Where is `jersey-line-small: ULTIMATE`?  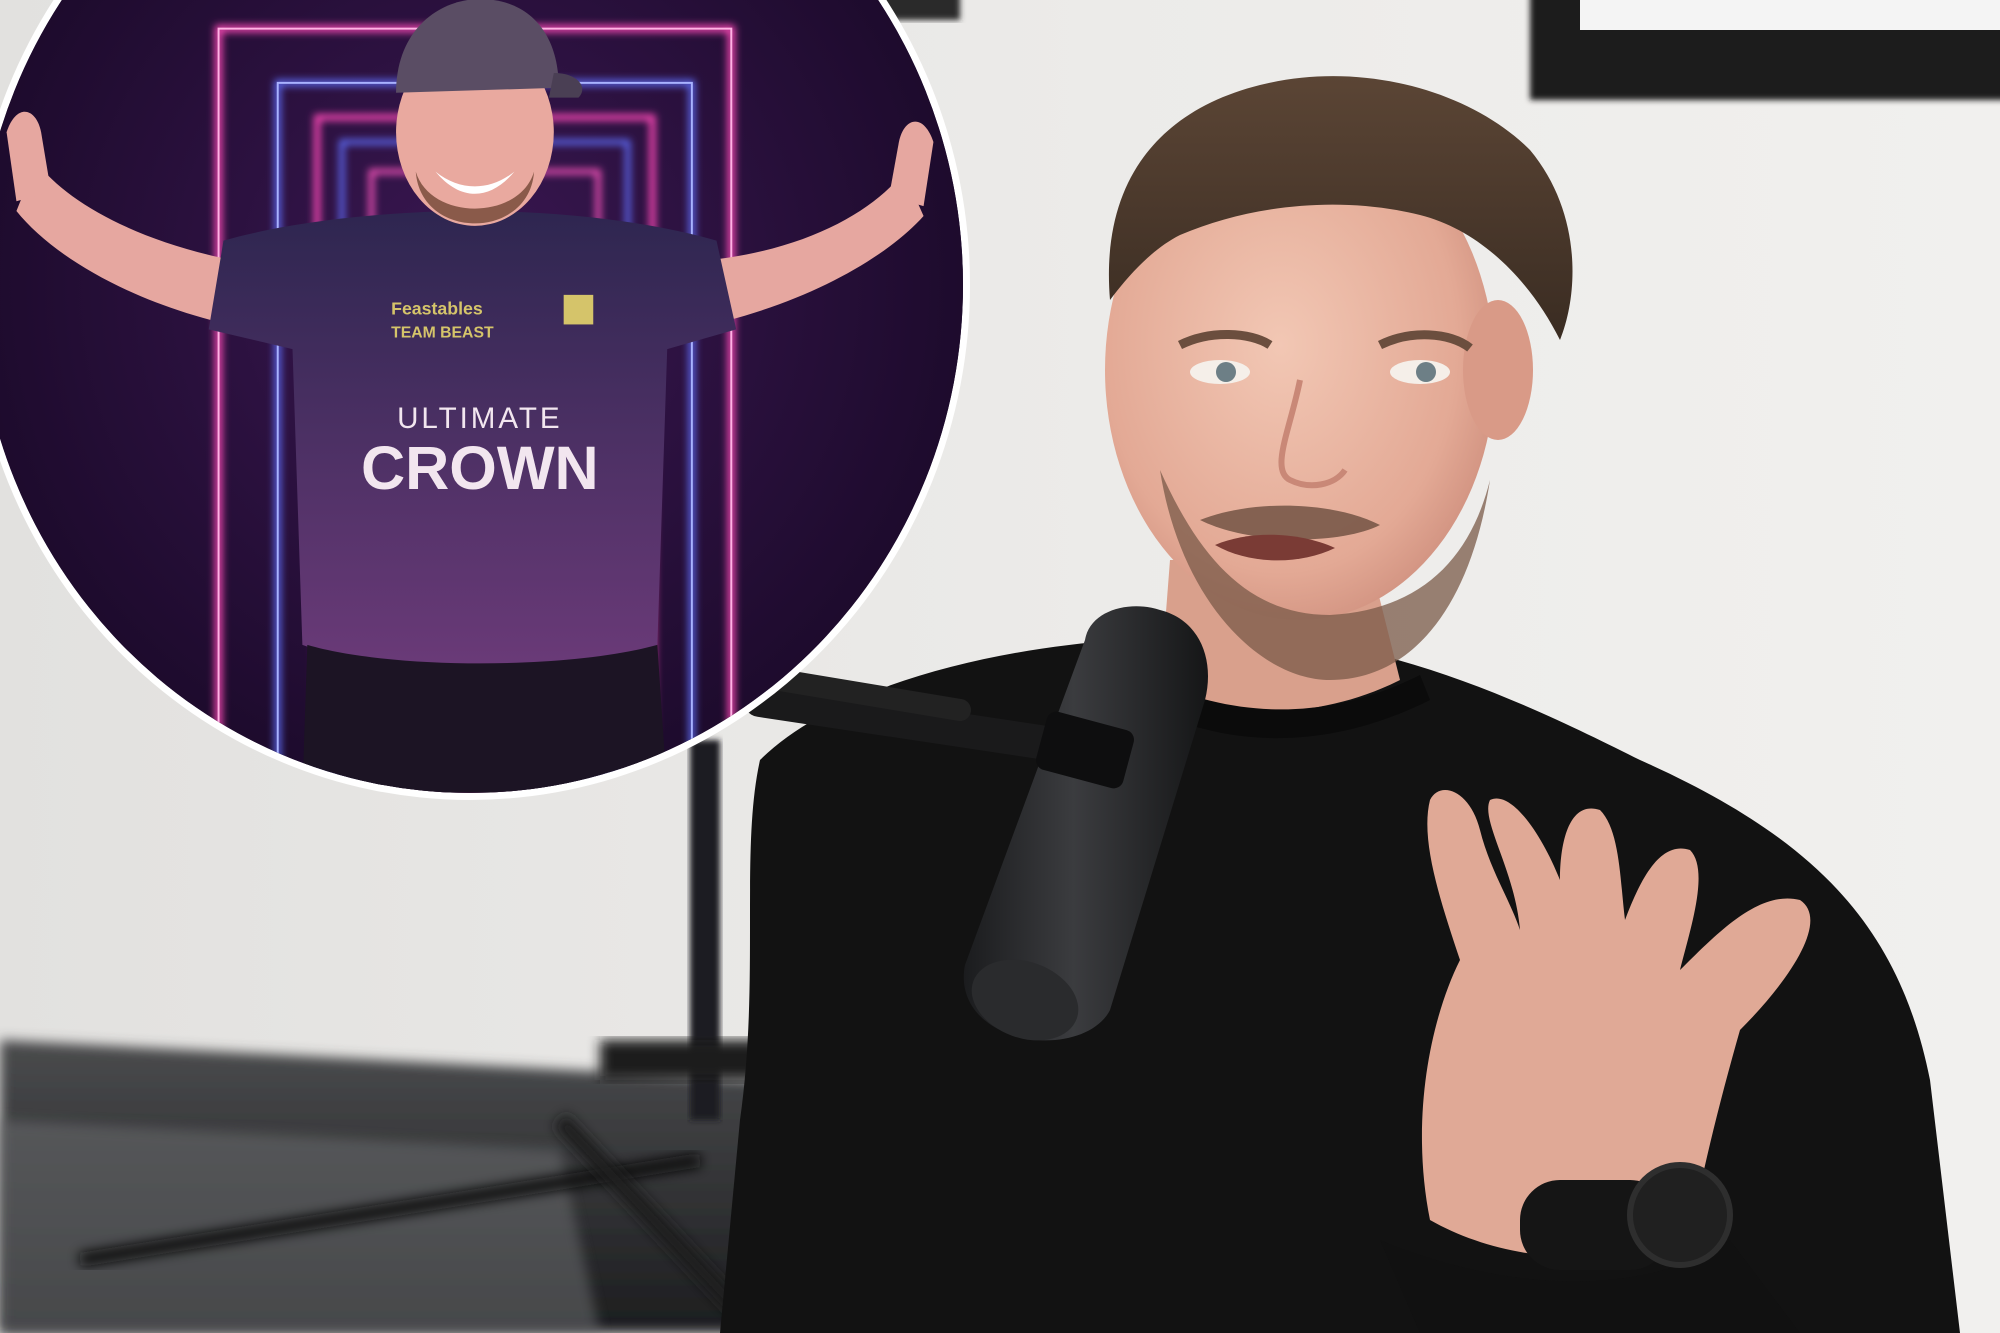
jersey-line-small: ULTIMATE is located at coordinates (480, 418).